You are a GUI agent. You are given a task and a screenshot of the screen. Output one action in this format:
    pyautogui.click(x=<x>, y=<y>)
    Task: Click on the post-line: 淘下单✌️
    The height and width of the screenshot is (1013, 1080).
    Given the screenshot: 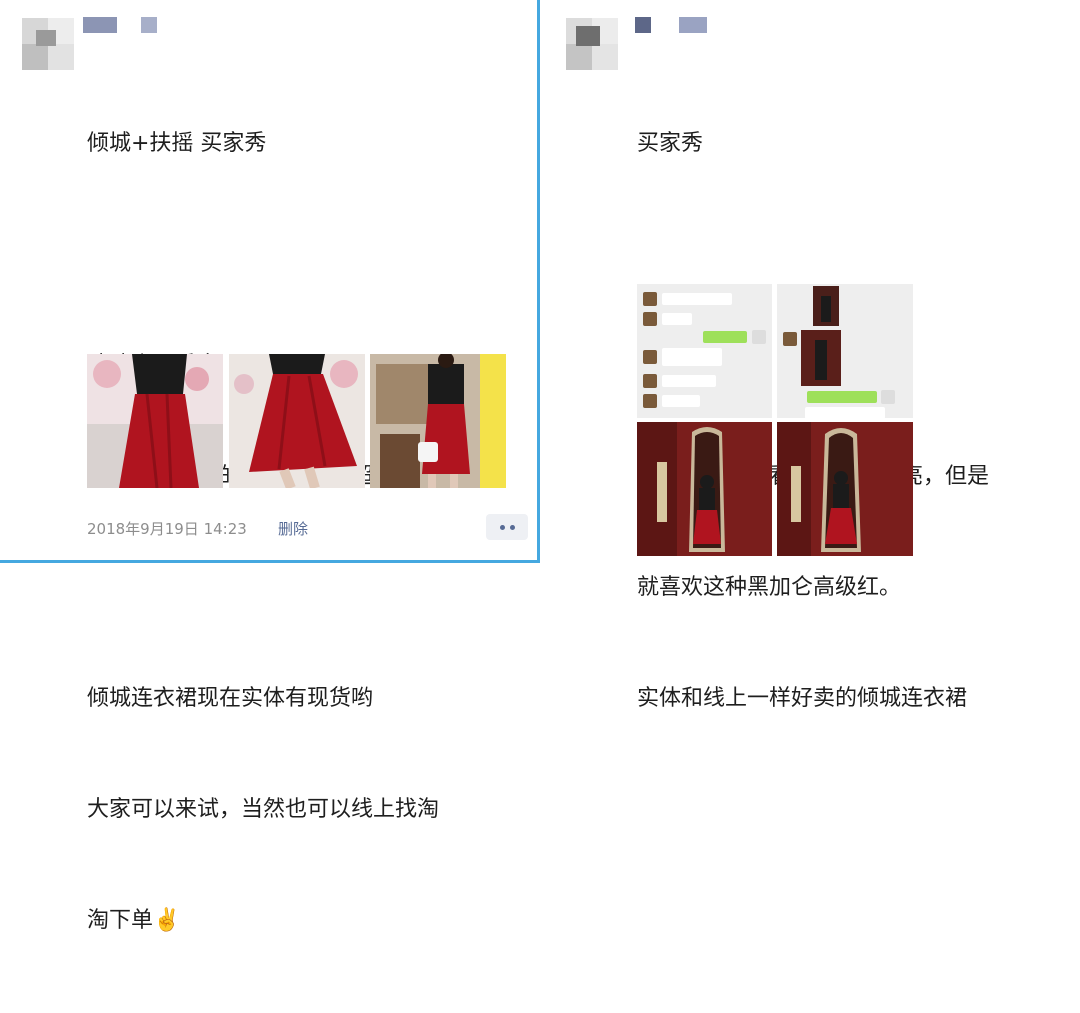 What is the action you would take?
    pyautogui.click(x=134, y=920)
    